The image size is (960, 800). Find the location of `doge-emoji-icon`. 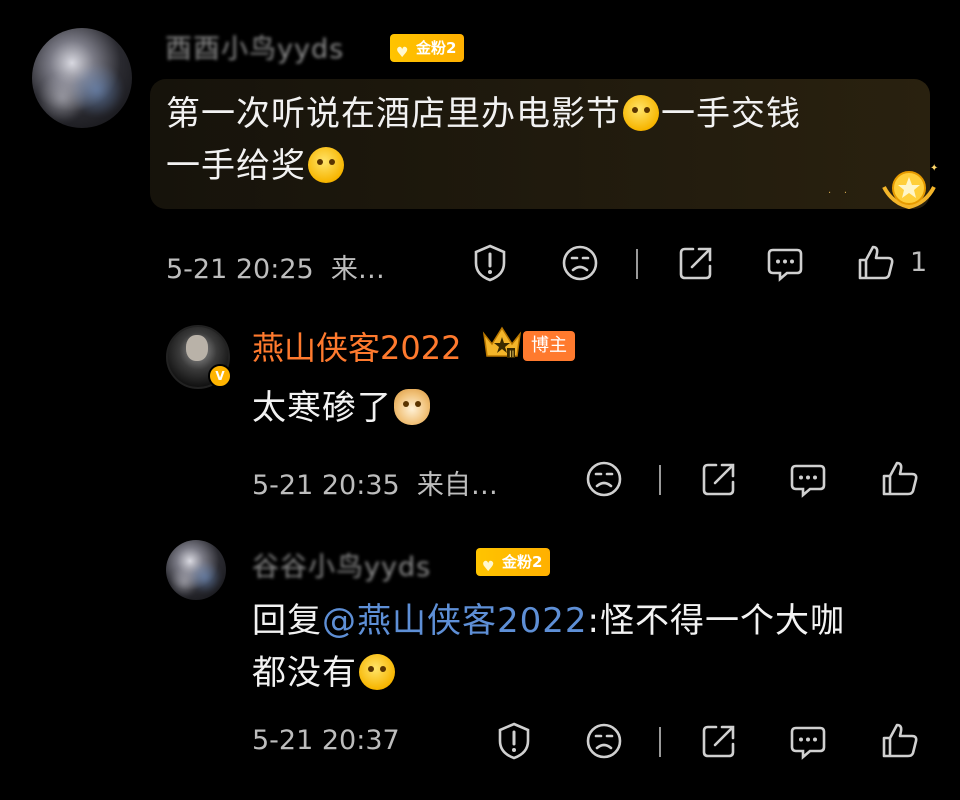

doge-emoji-icon is located at coordinates (412, 407).